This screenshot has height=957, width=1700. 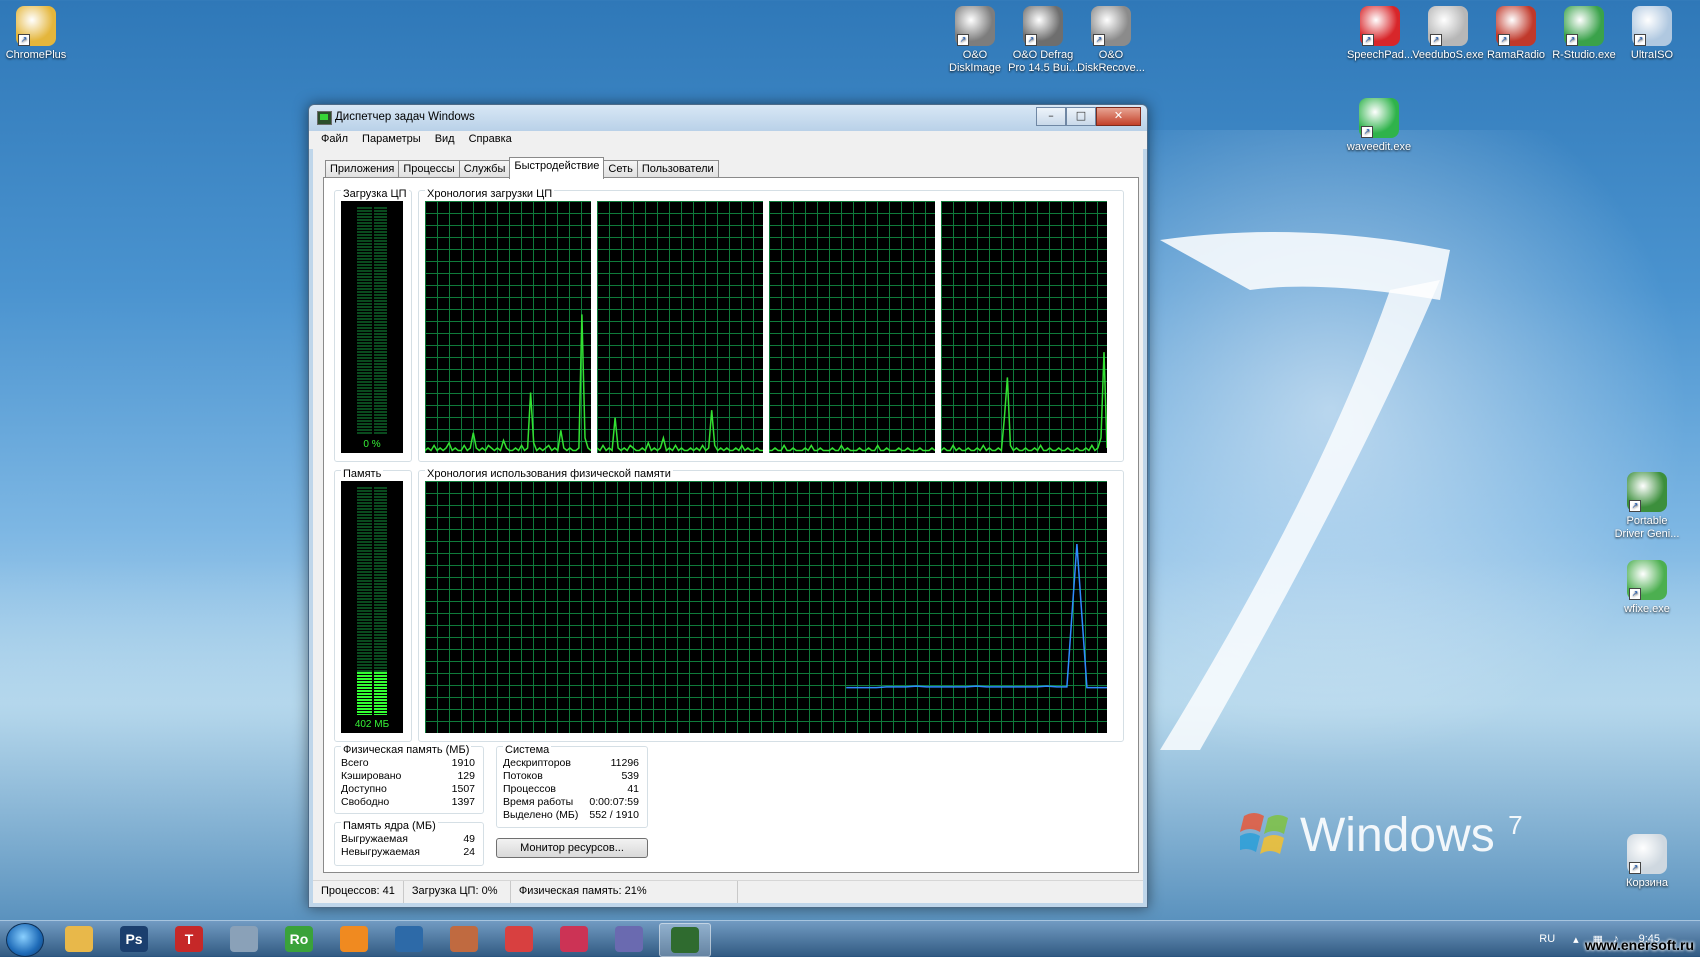 What do you see at coordinates (244, 939) in the screenshot?
I see `taskbar-app-tools` at bounding box center [244, 939].